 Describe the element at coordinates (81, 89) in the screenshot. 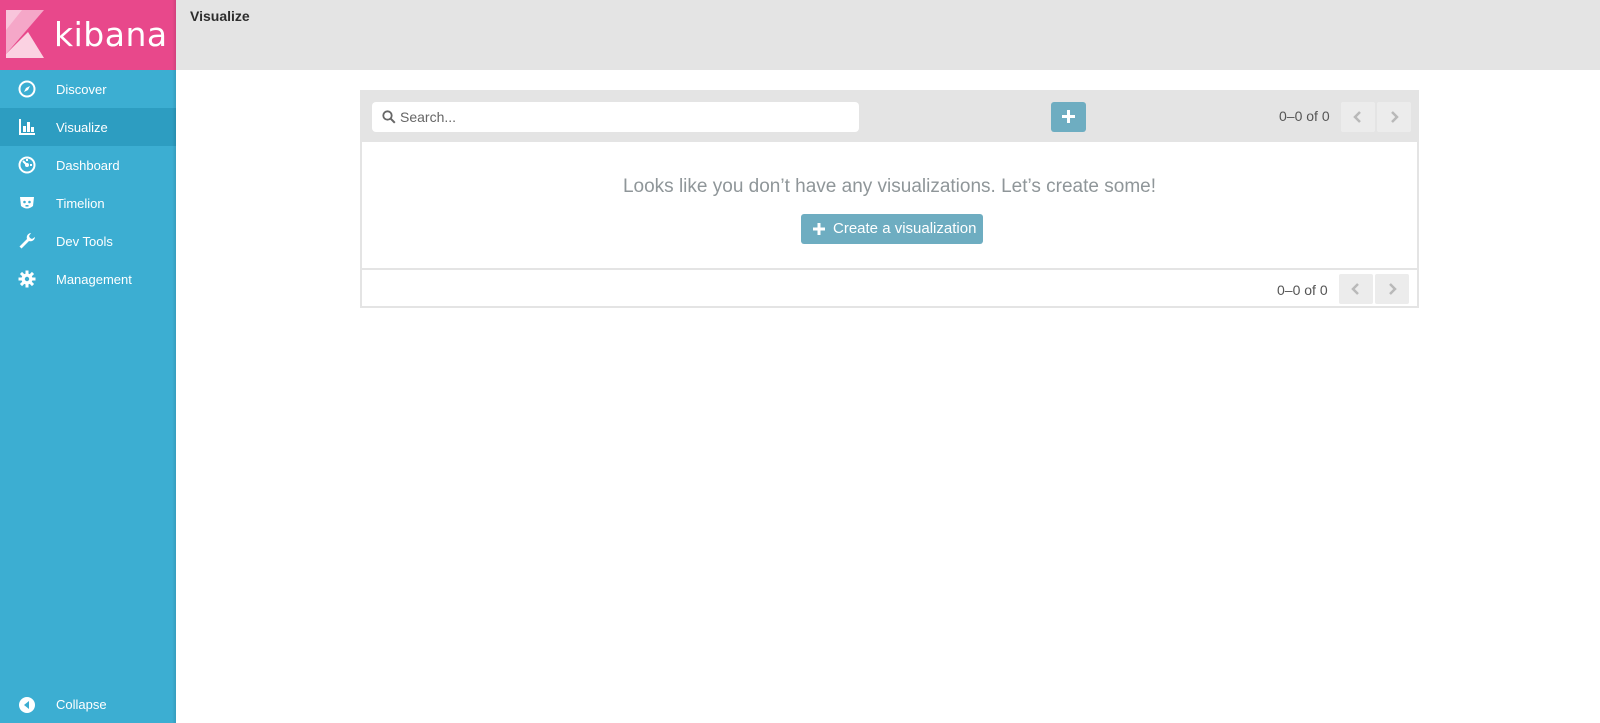

I see `sidebar-item-label: Discover` at that location.